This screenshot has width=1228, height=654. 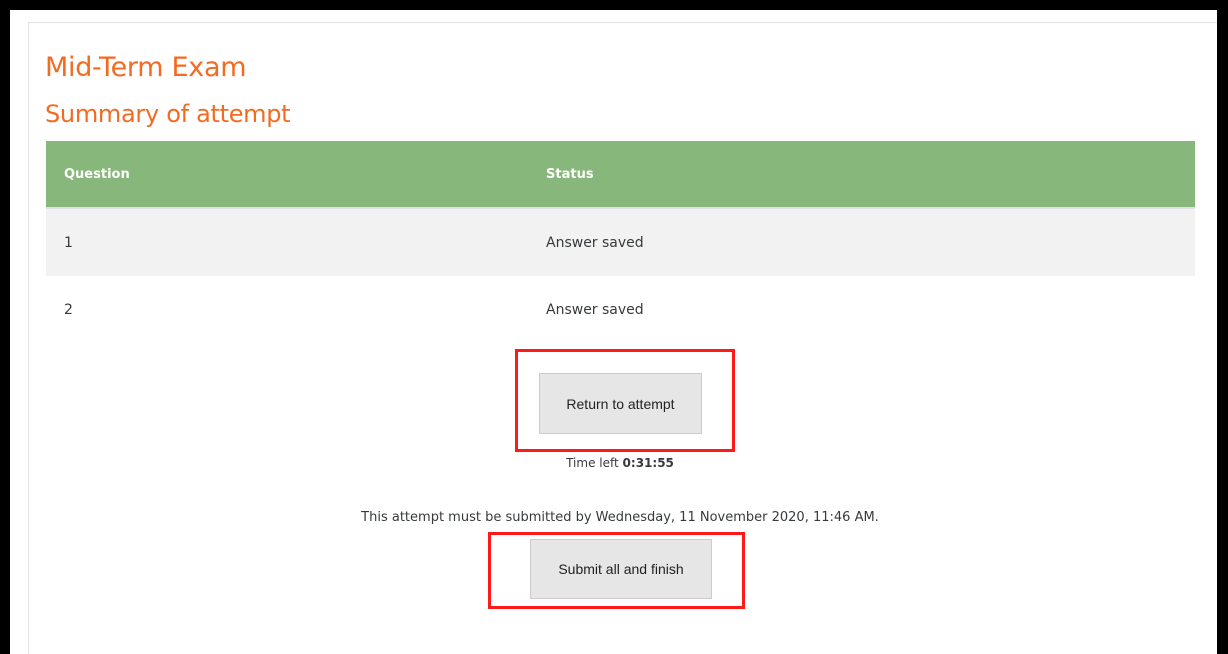 I want to click on section-title: Summary of attempt, so click(x=168, y=114).